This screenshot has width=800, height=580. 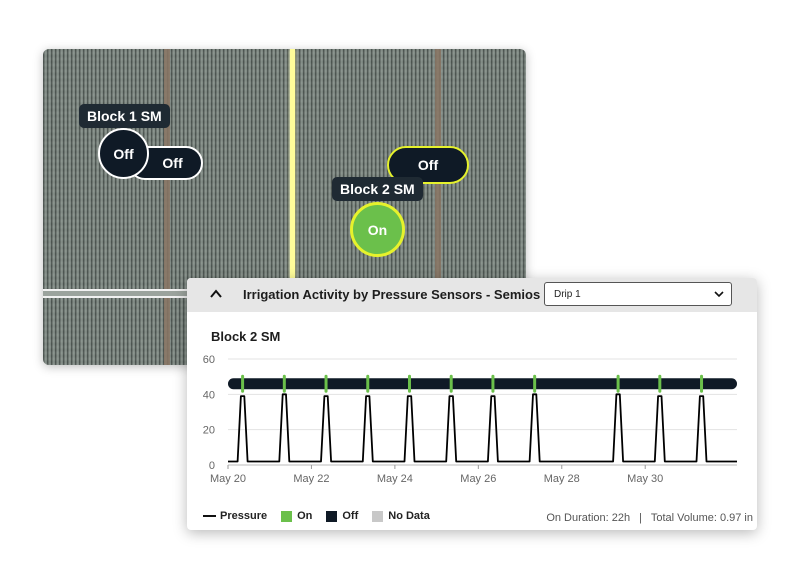 I want to click on x-tick-label: May 30, so click(x=645, y=479).